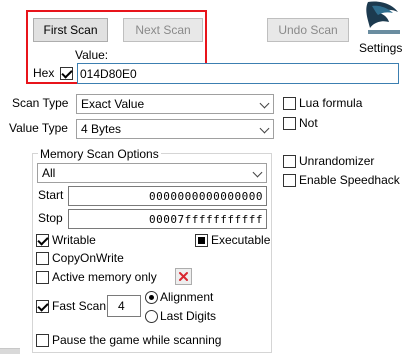  What do you see at coordinates (92, 55) in the screenshot?
I see `value-label: Value:` at bounding box center [92, 55].